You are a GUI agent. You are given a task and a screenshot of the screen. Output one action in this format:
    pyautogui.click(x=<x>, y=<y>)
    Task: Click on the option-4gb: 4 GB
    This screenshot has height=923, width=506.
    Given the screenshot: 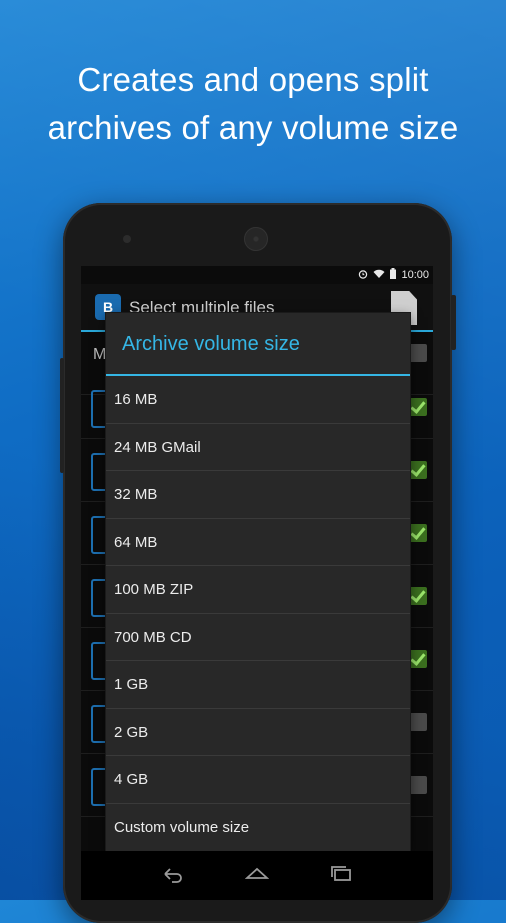 What is the action you would take?
    pyautogui.click(x=258, y=780)
    